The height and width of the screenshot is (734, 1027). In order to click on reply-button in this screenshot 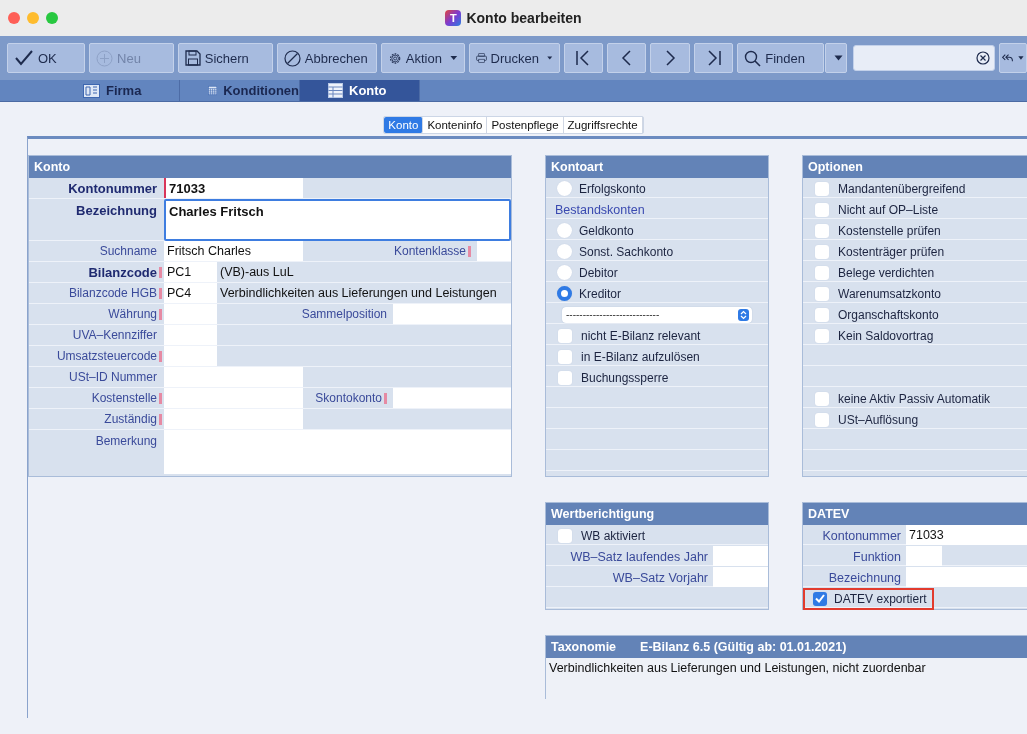, I will do `click(1012, 58)`.